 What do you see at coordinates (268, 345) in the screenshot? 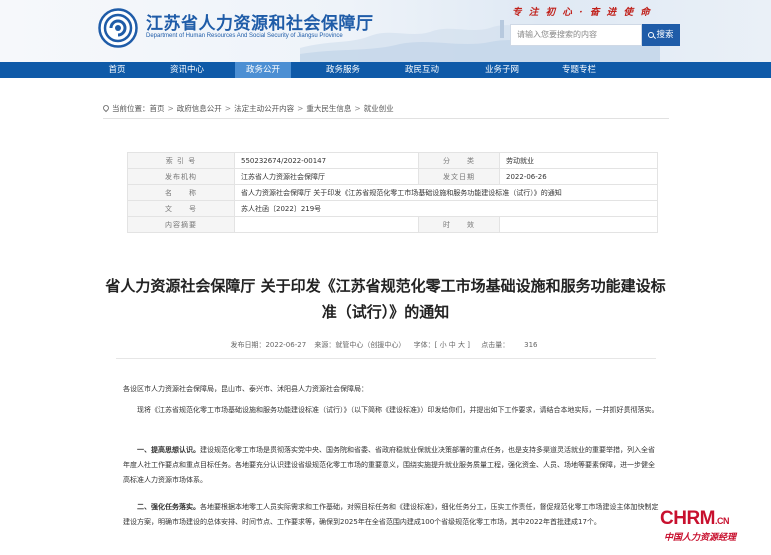
I see `publish-date: 发布日期：2022-06-27` at bounding box center [268, 345].